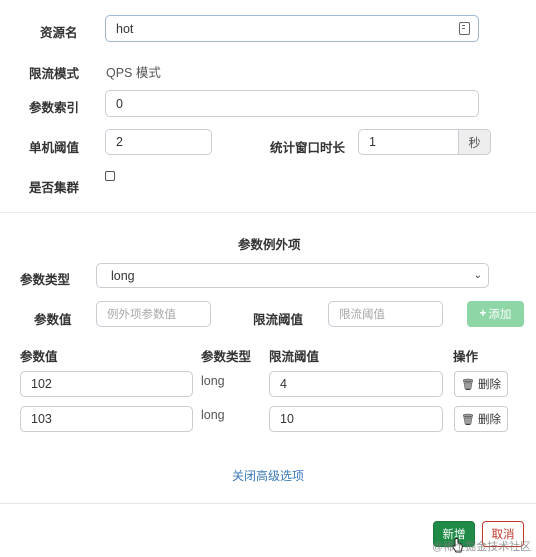 This screenshot has height=557, width=536. I want to click on exception-limit-placeholder: 限流阈值, so click(362, 315).